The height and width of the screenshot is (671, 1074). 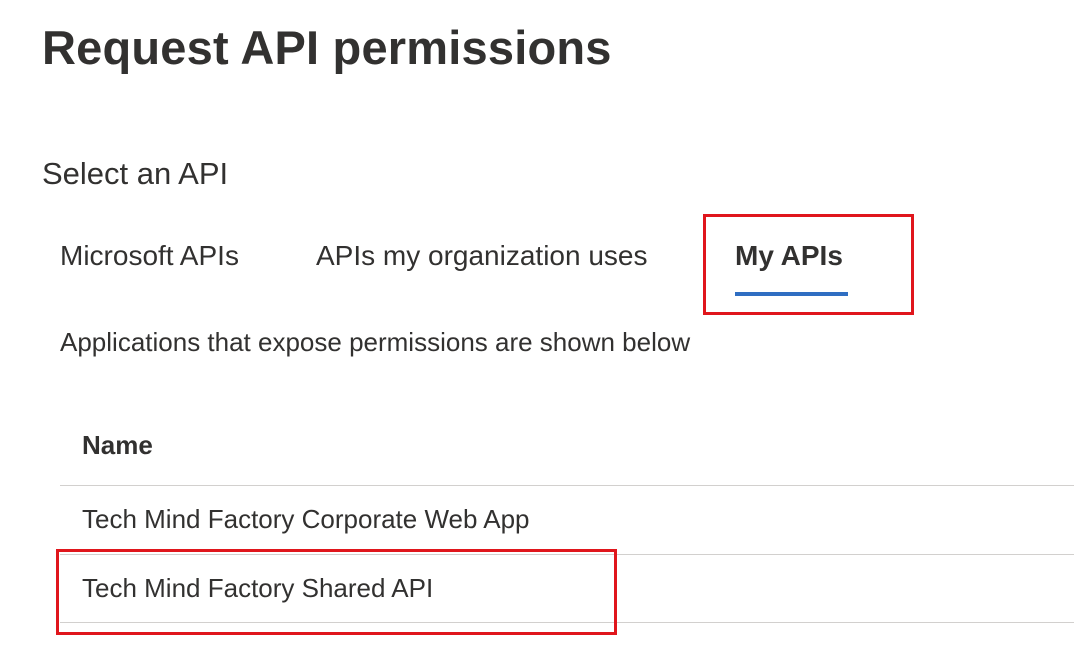 I want to click on table-row: Tech Mind Factory Shared API, so click(x=567, y=589).